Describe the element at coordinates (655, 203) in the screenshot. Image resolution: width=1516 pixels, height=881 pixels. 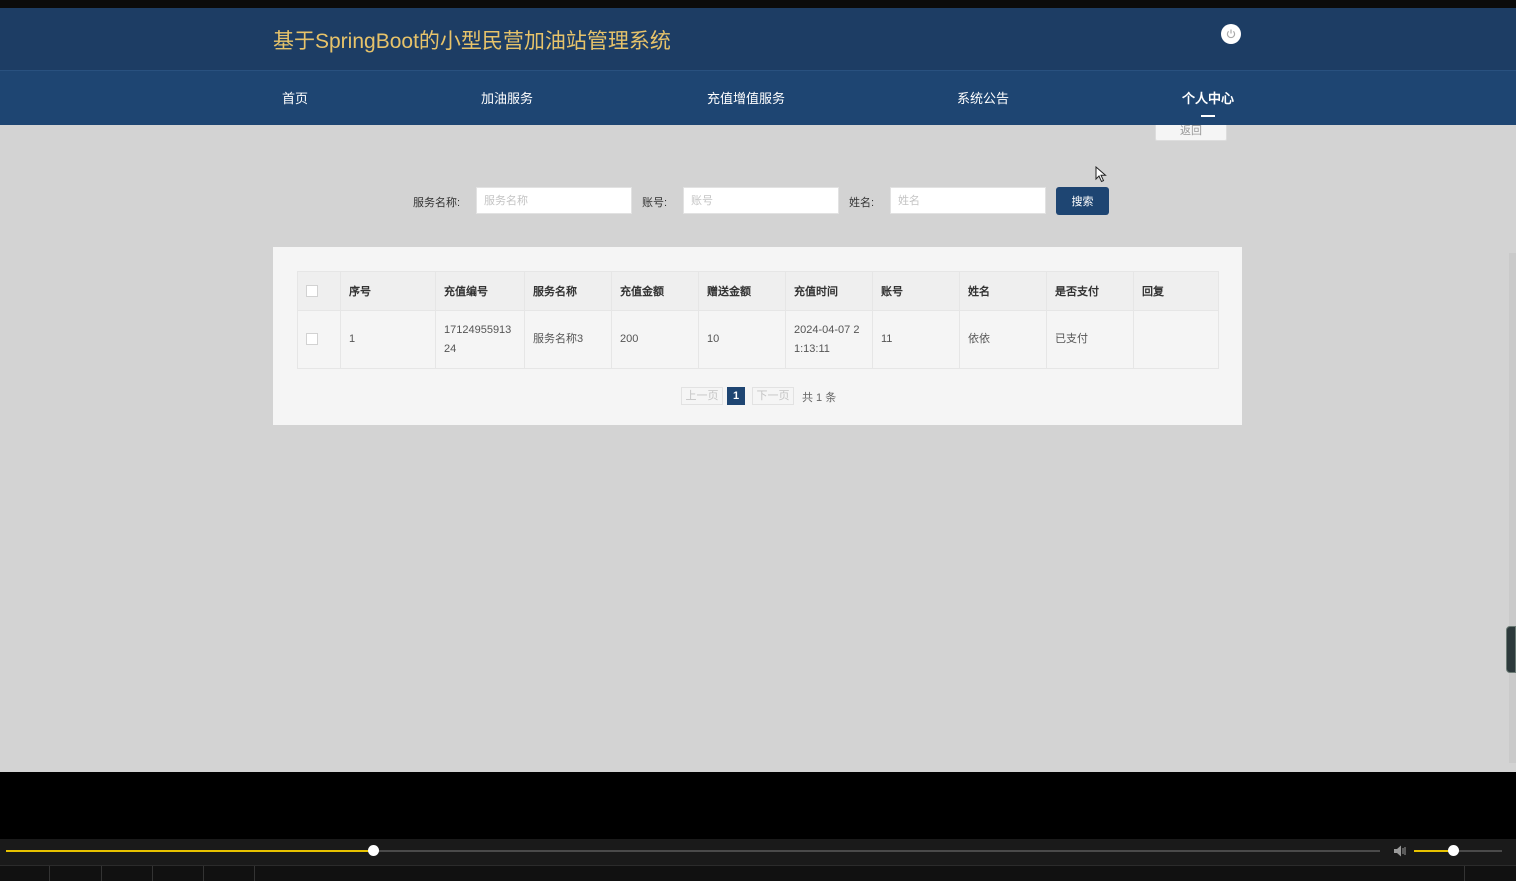
I see `account-label: 账号:` at that location.